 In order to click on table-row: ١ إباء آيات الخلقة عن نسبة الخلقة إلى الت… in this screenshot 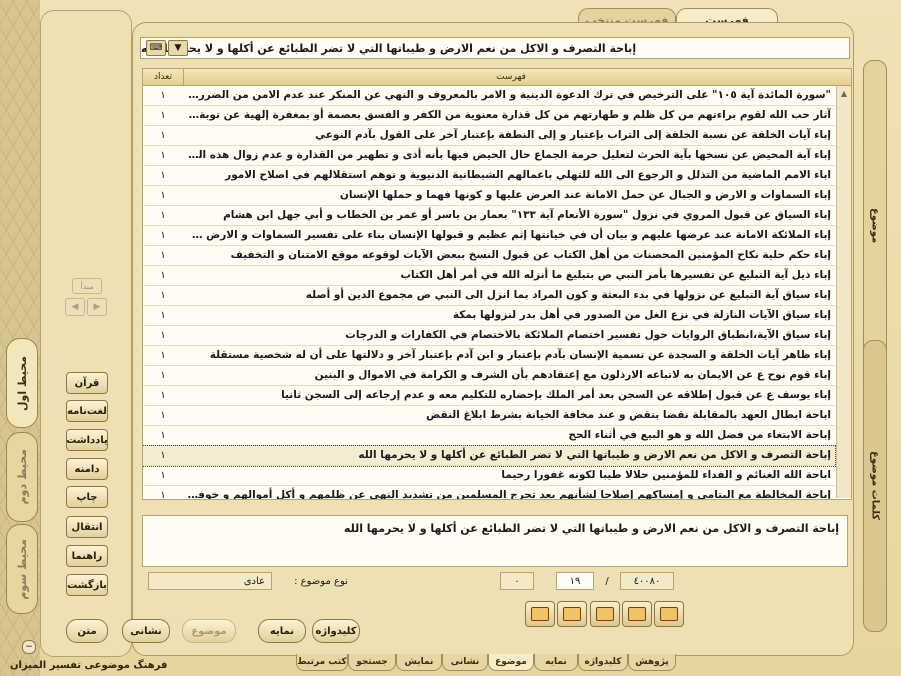, I will do `click(489, 136)`.